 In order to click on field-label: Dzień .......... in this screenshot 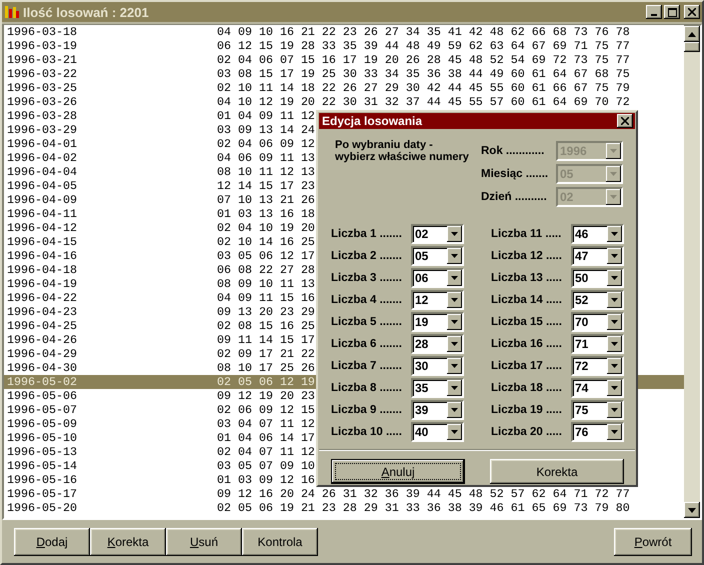, I will do `click(514, 197)`.